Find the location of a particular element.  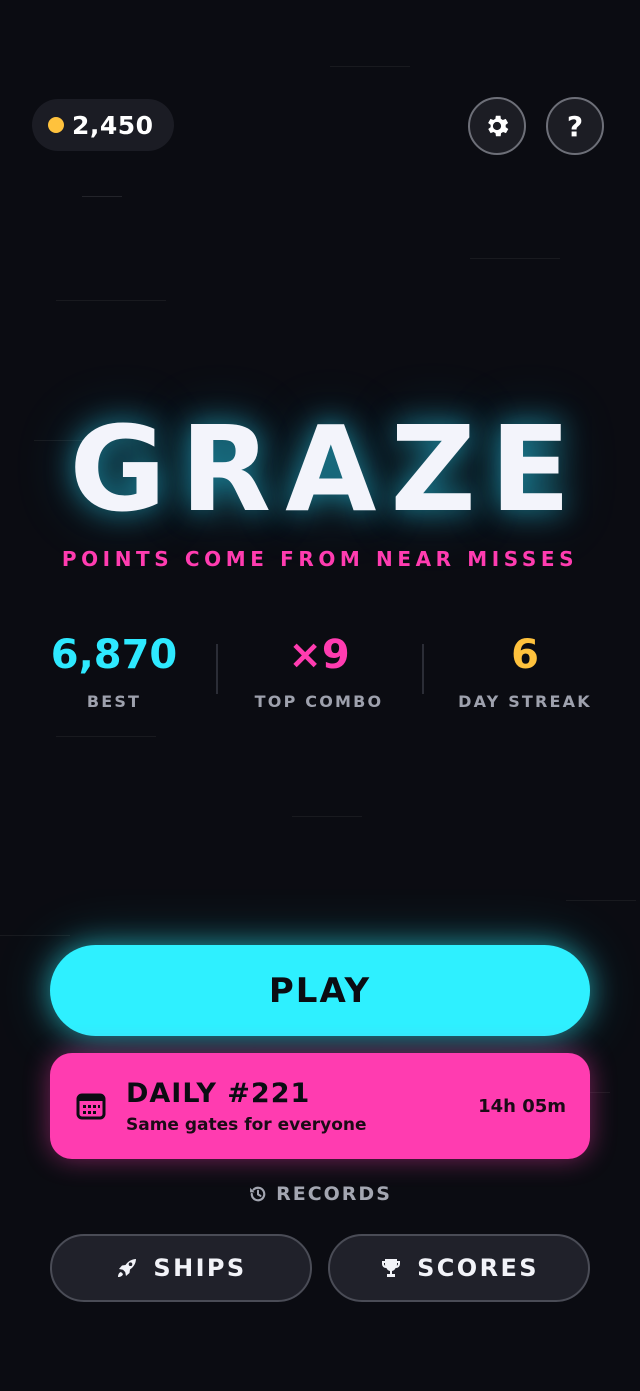

help-icon: ? is located at coordinates (575, 126).